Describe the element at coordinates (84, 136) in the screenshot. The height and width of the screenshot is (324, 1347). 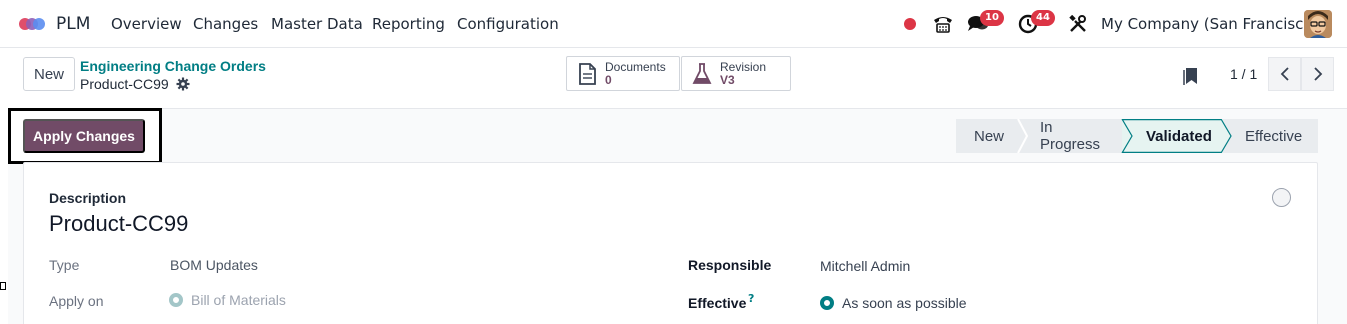
I see `apply-changes-button: Apply Changes` at that location.